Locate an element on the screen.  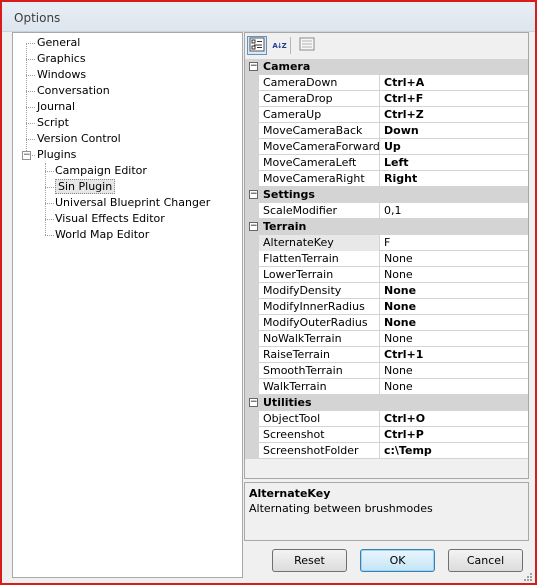
row-gutter is located at coordinates (252, 211).